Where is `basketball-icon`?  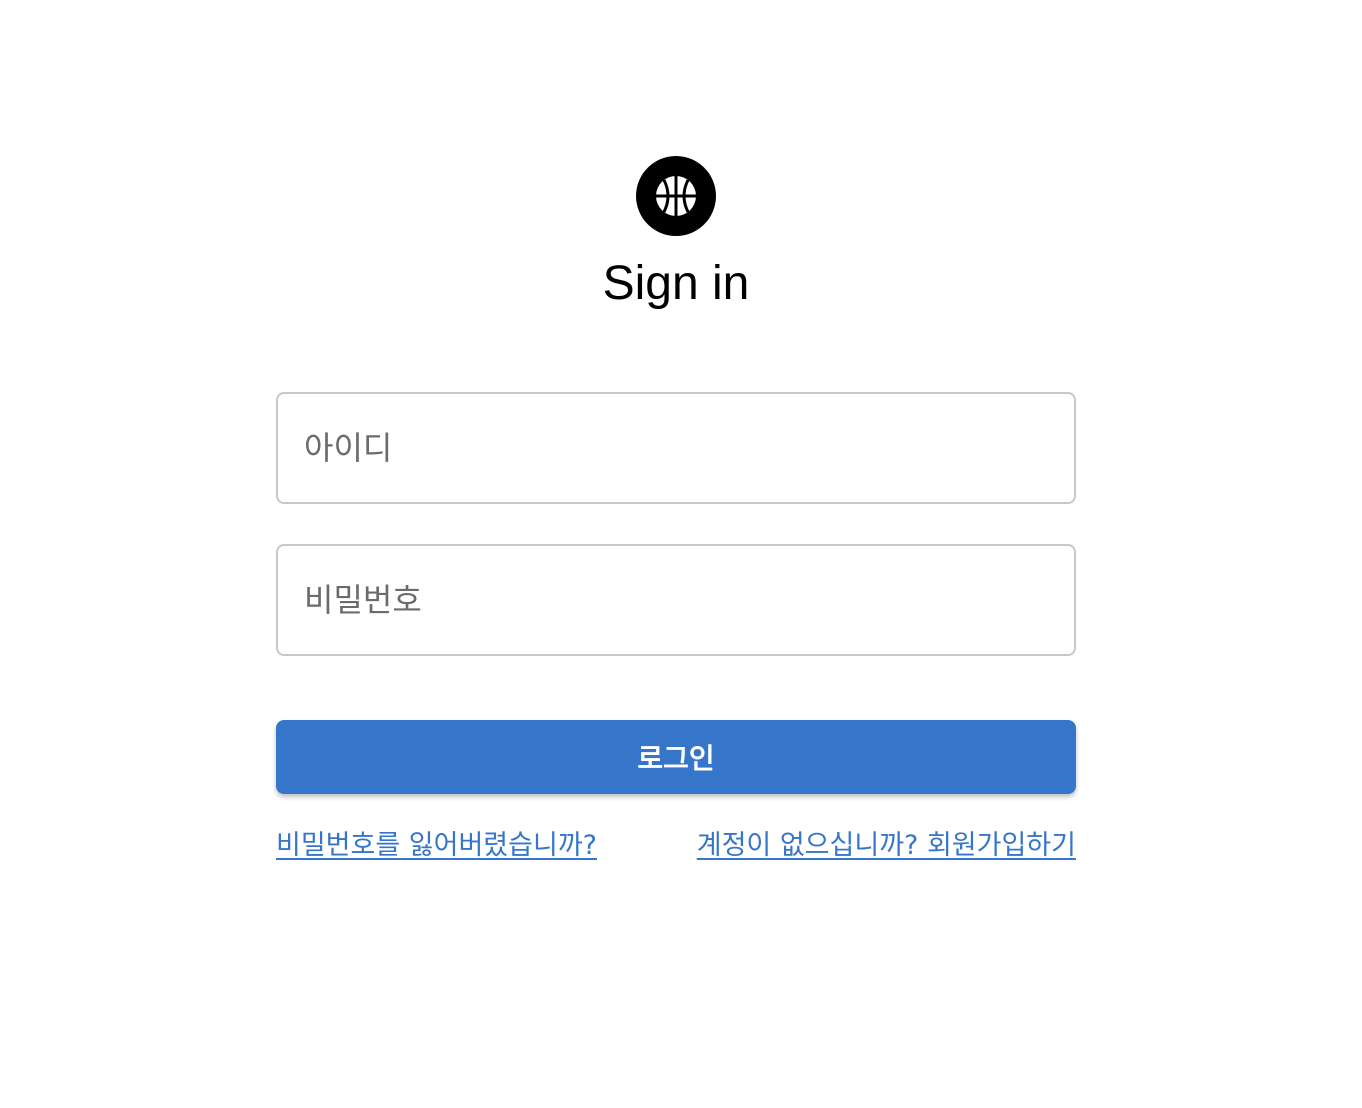
basketball-icon is located at coordinates (676, 196).